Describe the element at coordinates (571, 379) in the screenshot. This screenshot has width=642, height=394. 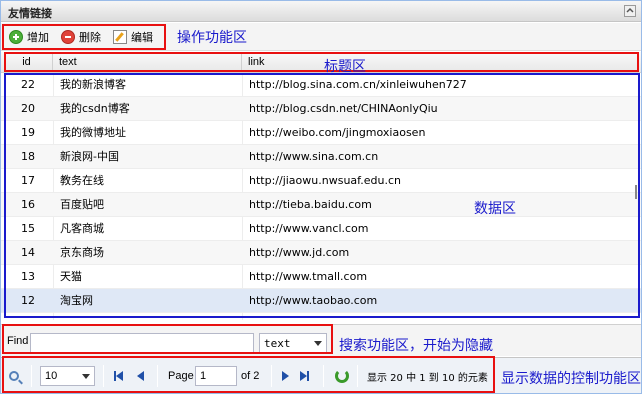
I see `pager-annotation: 显示数据的控制功能区` at that location.